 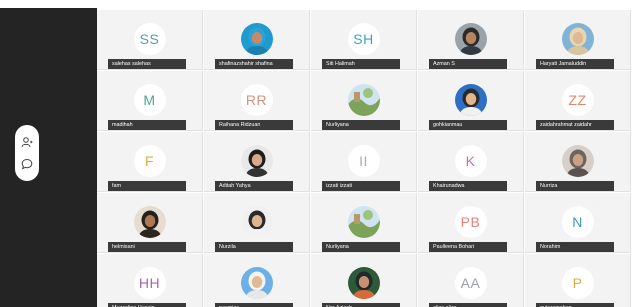 I want to click on participant-initials-avatar: N, so click(x=577, y=222).